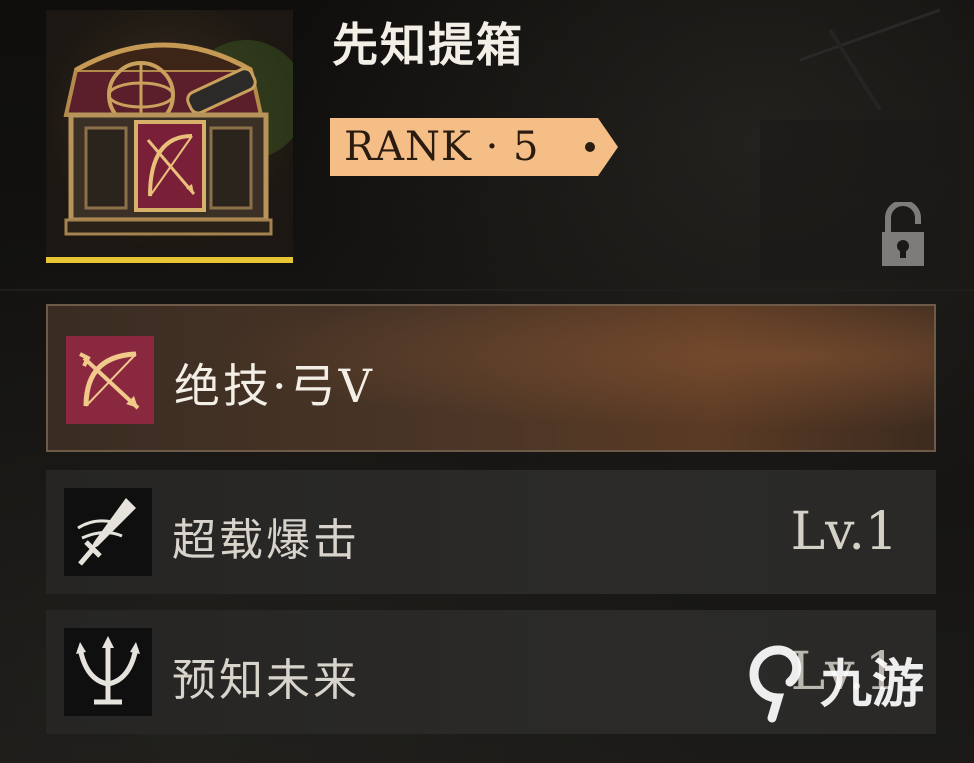  I want to click on trident-icon, so click(108, 672).